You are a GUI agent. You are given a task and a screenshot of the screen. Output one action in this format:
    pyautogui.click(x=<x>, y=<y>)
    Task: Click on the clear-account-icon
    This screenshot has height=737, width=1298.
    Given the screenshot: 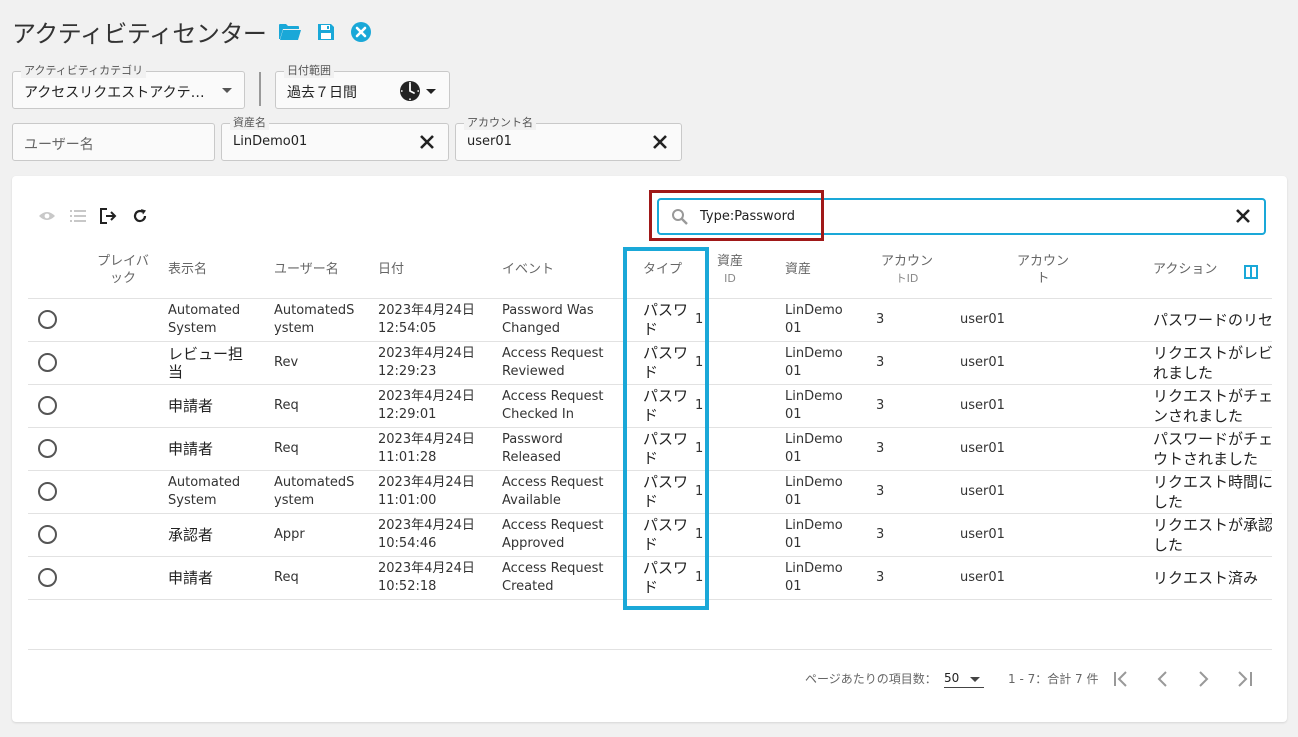 What is the action you would take?
    pyautogui.click(x=660, y=144)
    